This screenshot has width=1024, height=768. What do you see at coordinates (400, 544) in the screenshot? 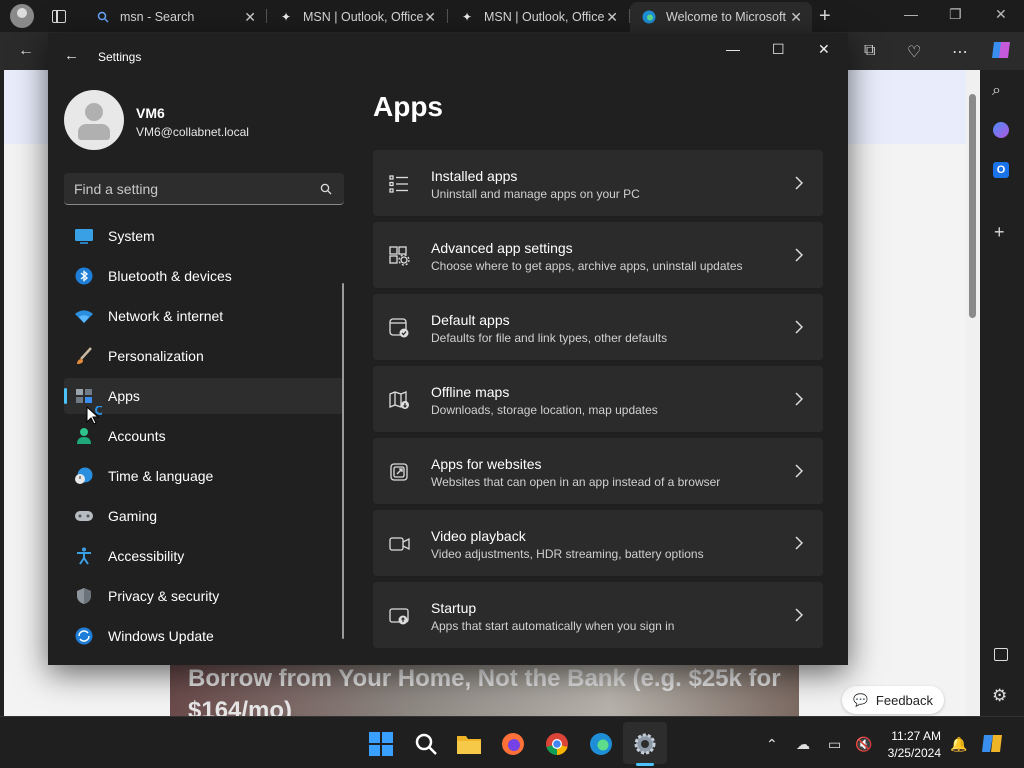
I see `video-icon` at bounding box center [400, 544].